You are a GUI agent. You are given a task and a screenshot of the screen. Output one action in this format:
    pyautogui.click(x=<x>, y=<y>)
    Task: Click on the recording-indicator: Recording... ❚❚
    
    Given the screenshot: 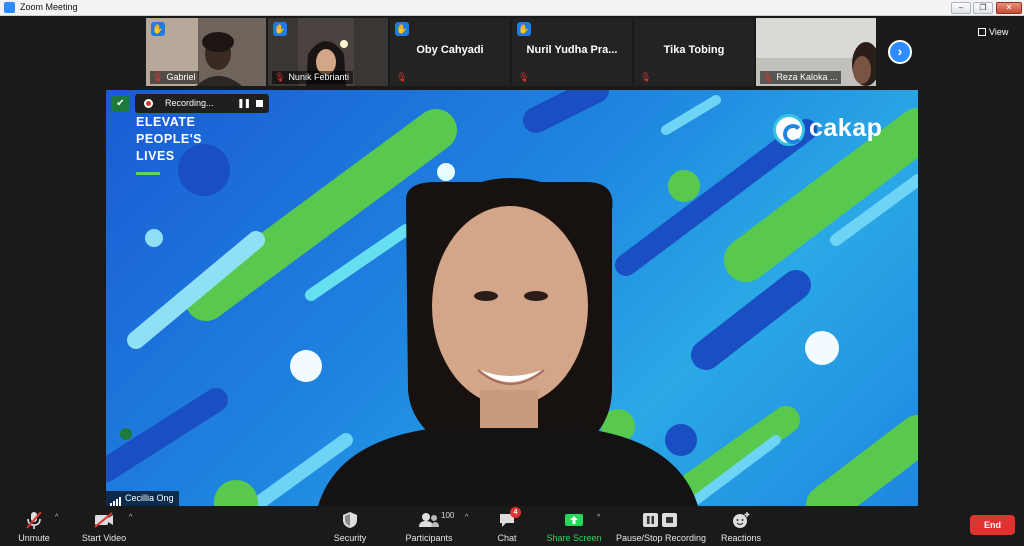 What is the action you would take?
    pyautogui.click(x=202, y=103)
    